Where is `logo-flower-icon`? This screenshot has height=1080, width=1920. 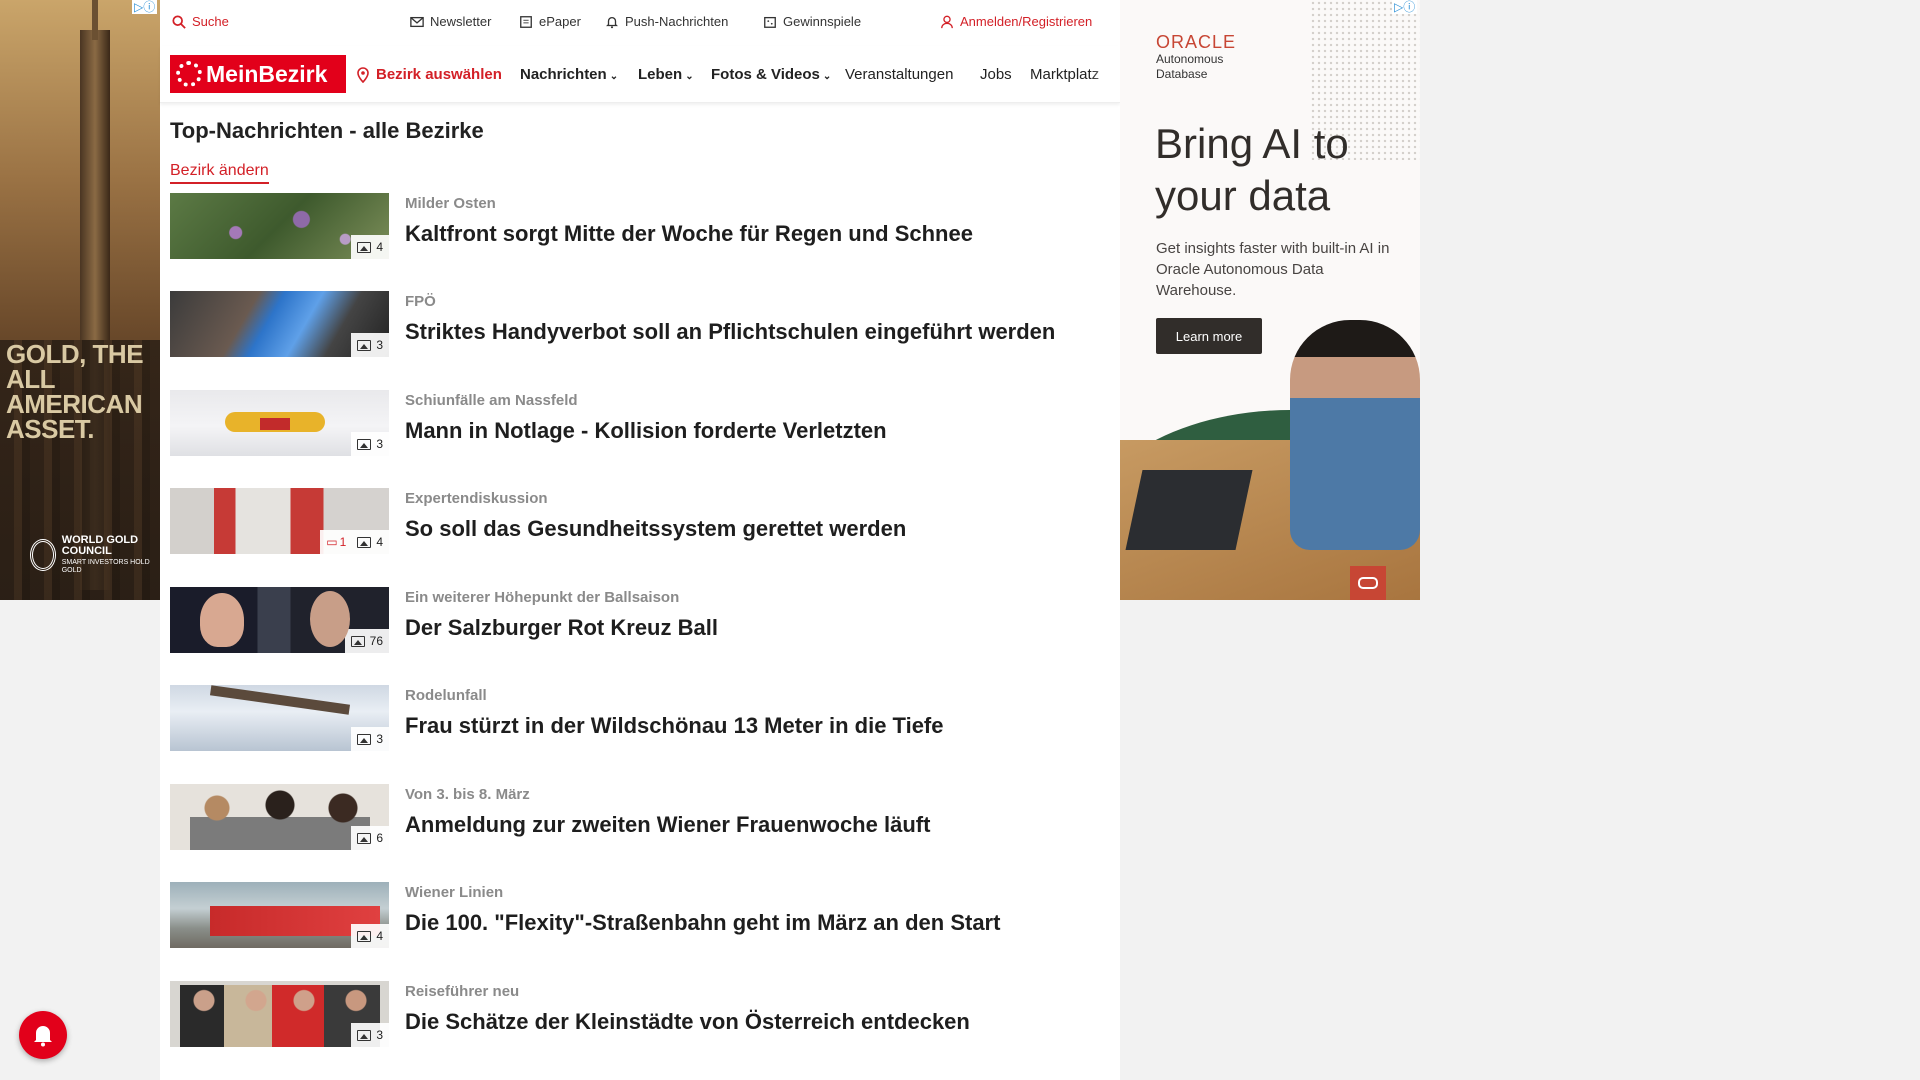
logo-flower-icon is located at coordinates (189, 74).